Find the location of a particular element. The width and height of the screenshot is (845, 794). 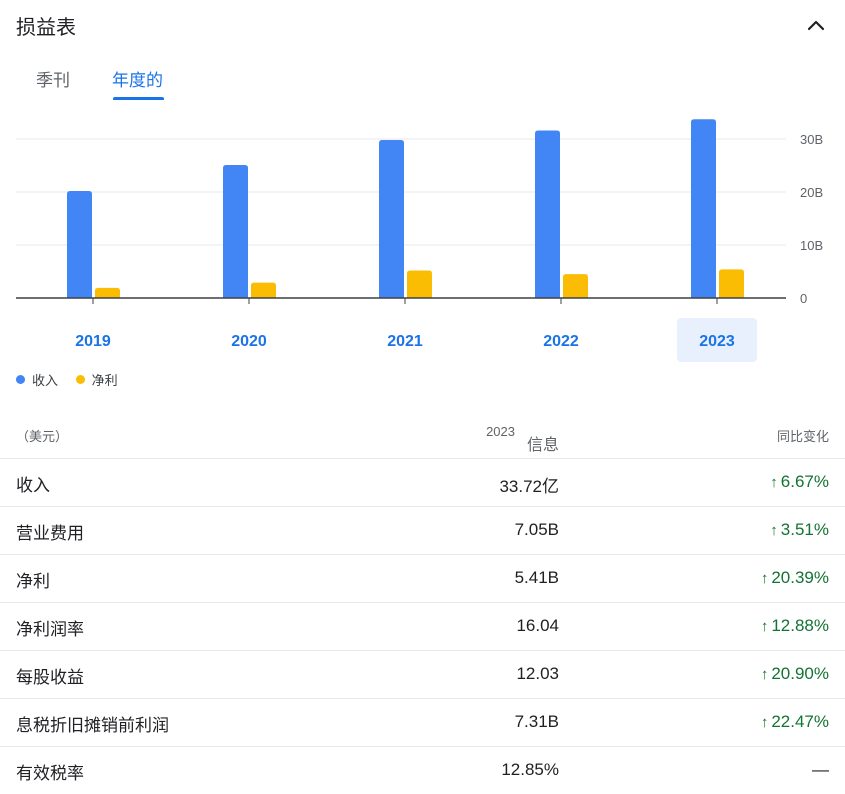

row-label: 有效税率 is located at coordinates (50, 773).